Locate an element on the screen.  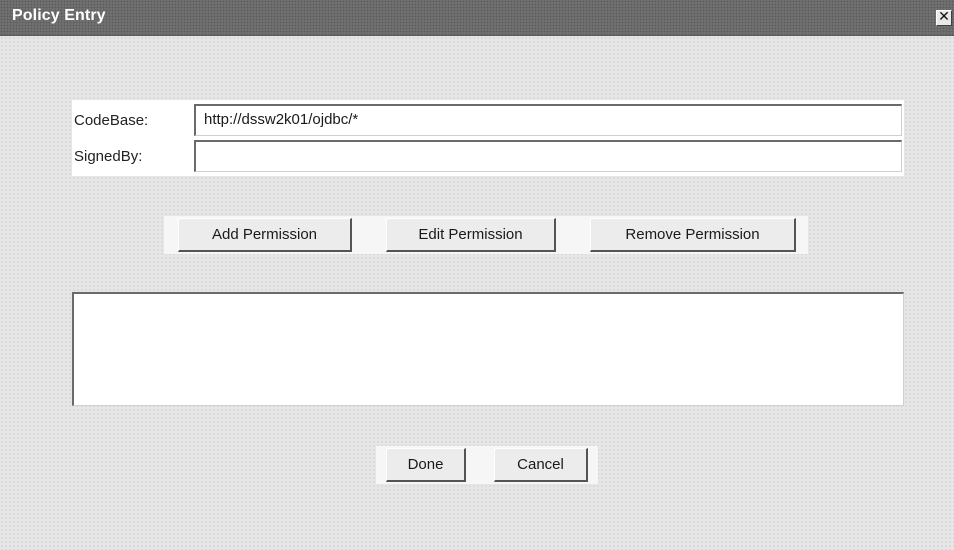
remove-permission-button: Remove Permission is located at coordinates (693, 235).